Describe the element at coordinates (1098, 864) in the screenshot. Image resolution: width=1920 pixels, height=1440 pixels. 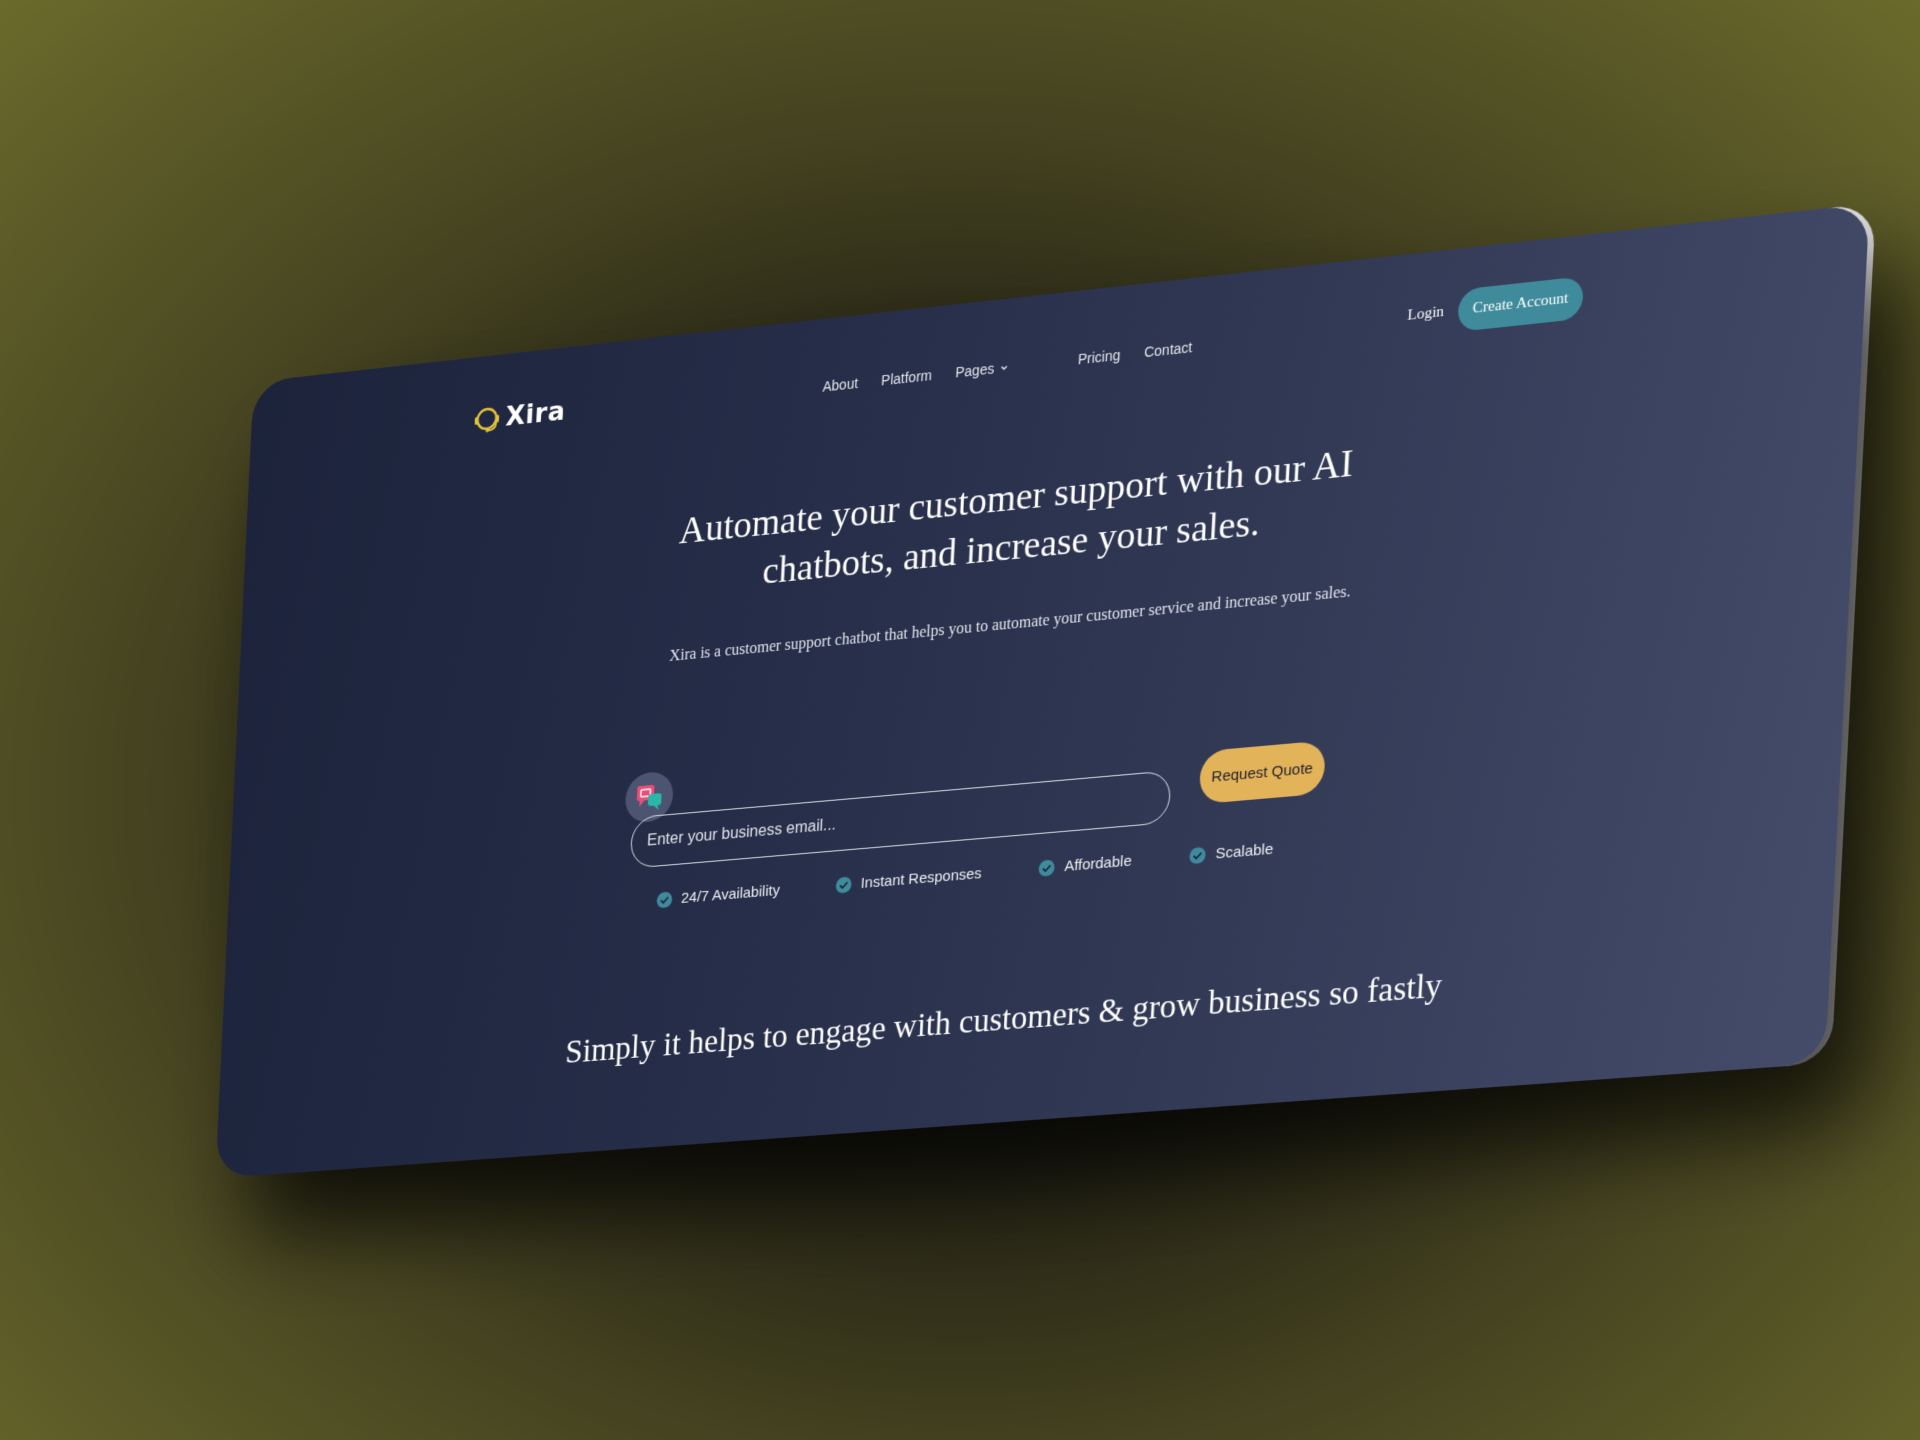
I see `feature-label: Affordable` at that location.